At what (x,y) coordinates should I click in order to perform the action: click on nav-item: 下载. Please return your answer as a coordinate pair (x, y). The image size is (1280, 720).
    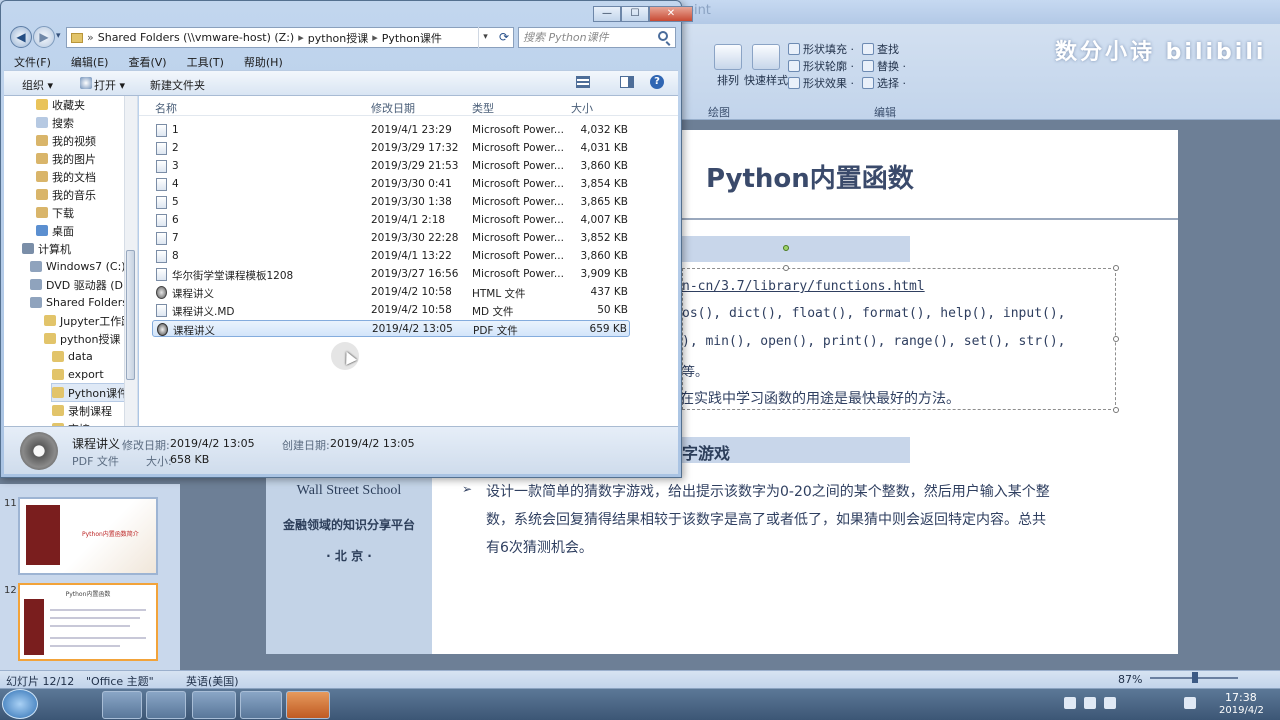
    Looking at the image, I should click on (55, 212).